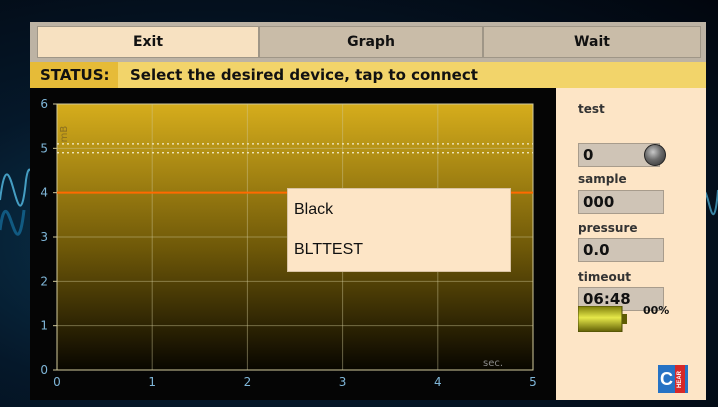 Image resolution: width=718 pixels, height=407 pixels. What do you see at coordinates (44, 326) in the screenshot?
I see `y-tick-label: 1` at bounding box center [44, 326].